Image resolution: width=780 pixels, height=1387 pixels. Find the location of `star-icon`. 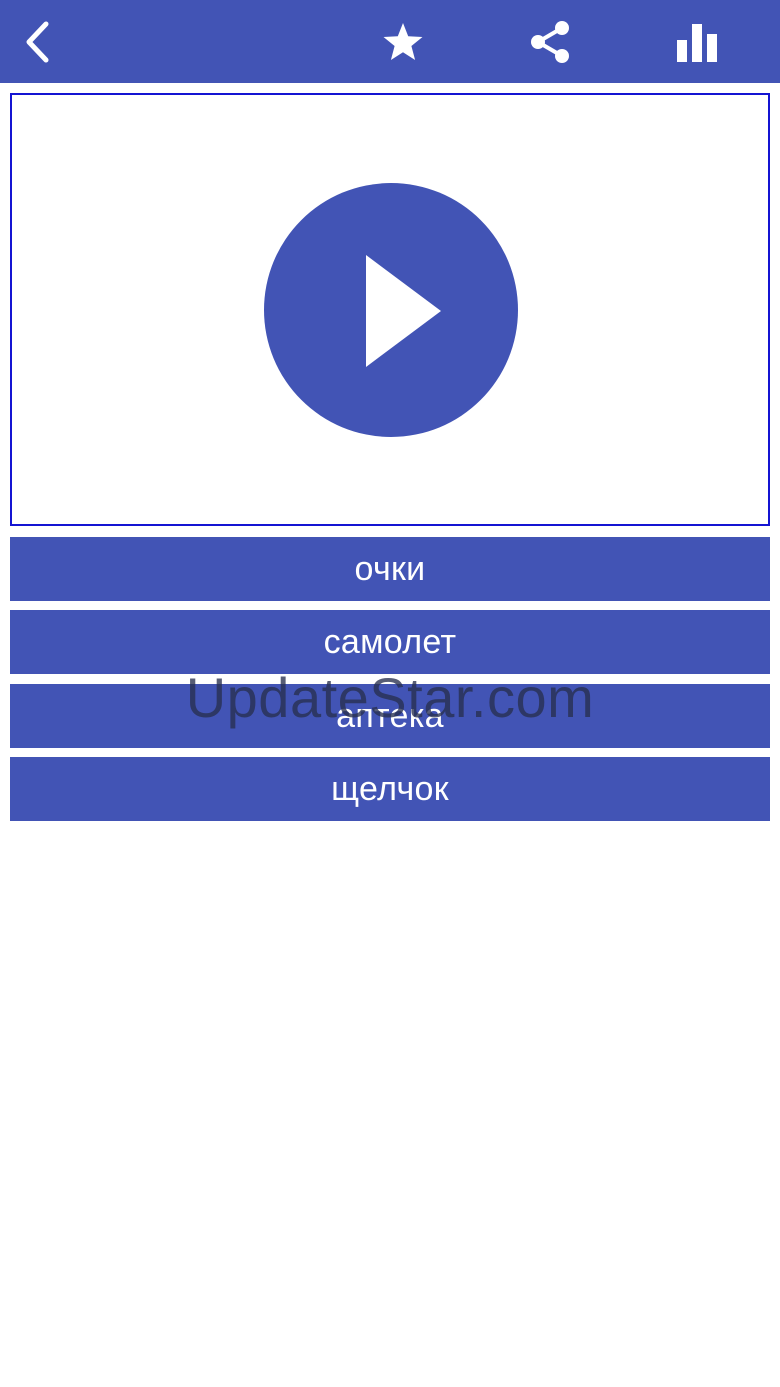

star-icon is located at coordinates (403, 41).